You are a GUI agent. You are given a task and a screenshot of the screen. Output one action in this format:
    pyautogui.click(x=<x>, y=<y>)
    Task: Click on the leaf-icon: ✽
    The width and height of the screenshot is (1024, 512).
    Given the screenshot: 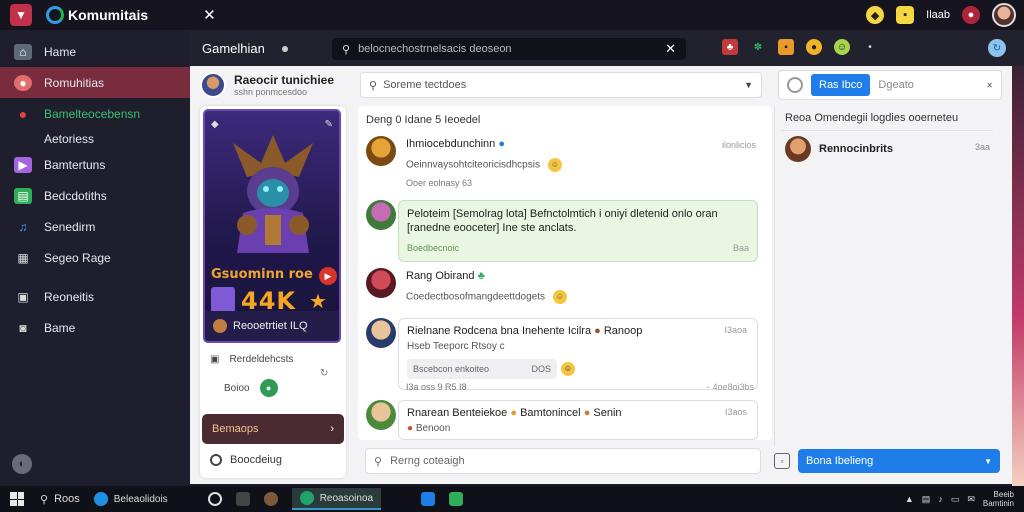 What is the action you would take?
    pyautogui.click(x=758, y=47)
    